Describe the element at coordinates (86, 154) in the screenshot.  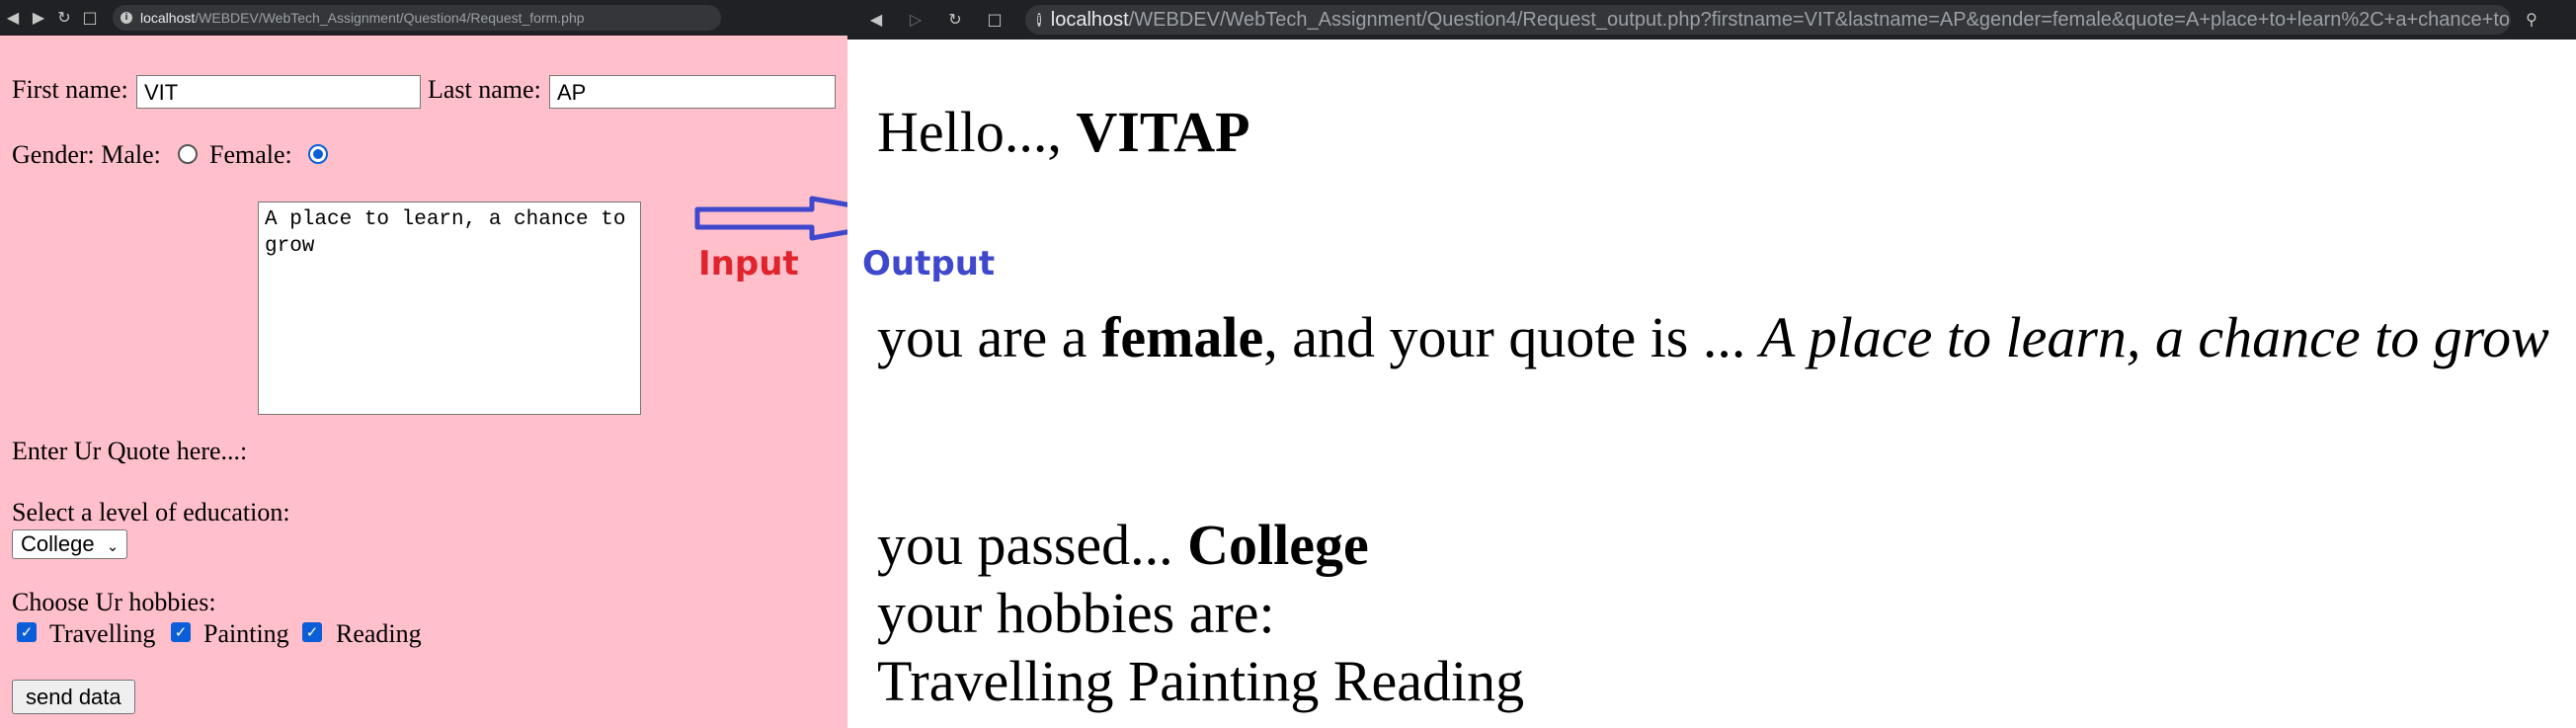
I see `gender-male-label: Gender: Male:` at that location.